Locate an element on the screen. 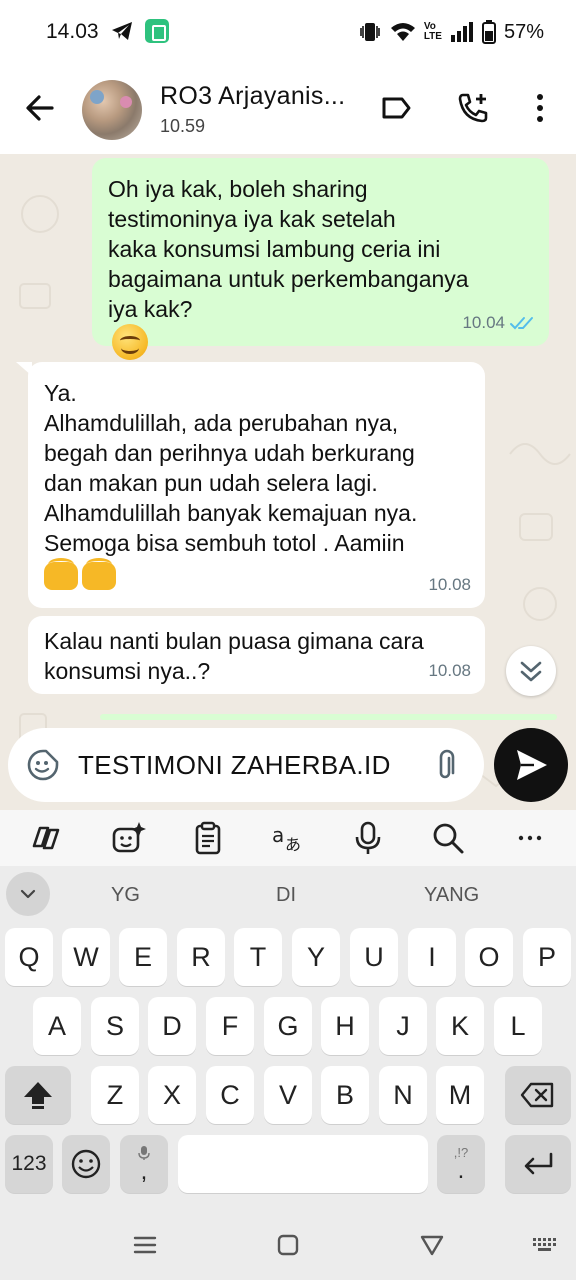  backspace-key is located at coordinates (538, 1095).